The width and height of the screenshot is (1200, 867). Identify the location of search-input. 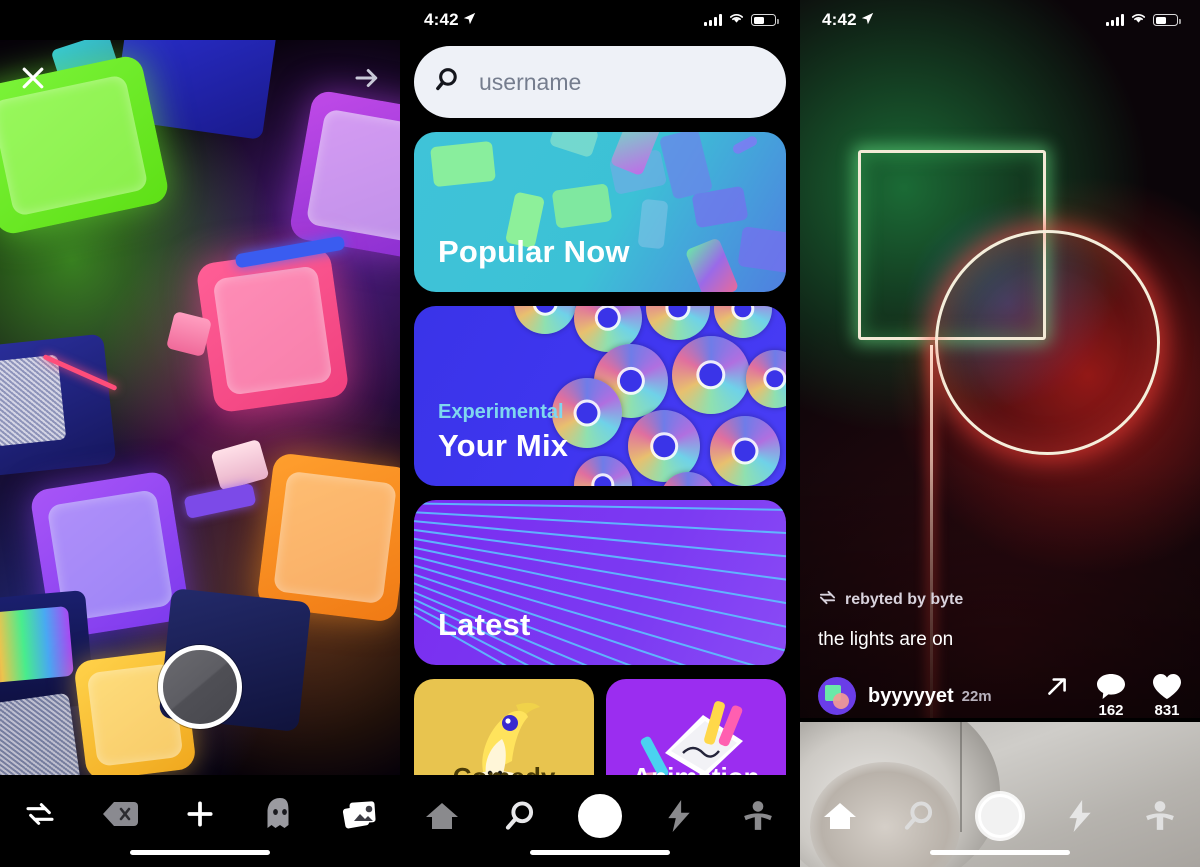
(621, 82).